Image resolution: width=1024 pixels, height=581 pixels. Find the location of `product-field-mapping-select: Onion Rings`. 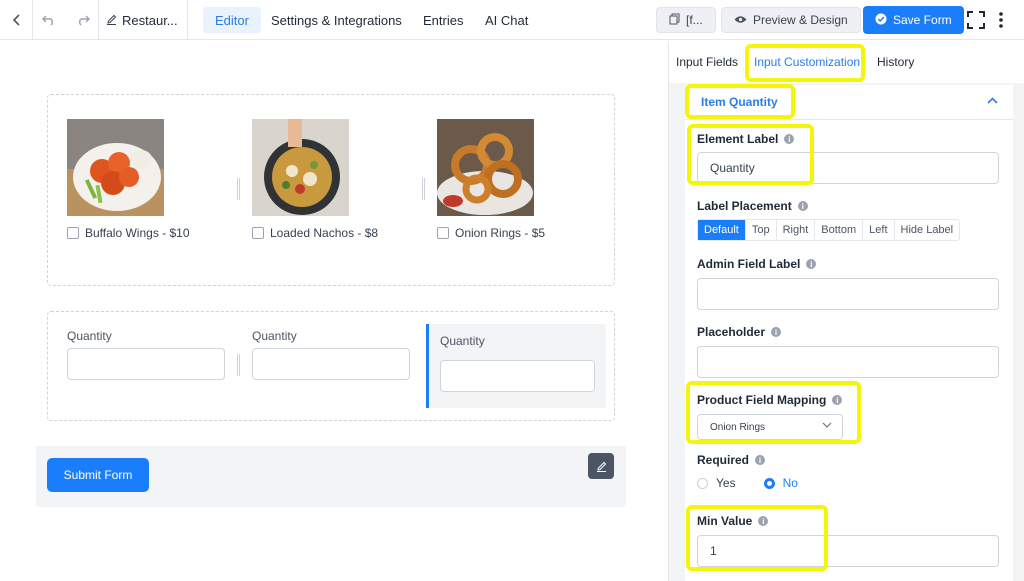

product-field-mapping-select: Onion Rings is located at coordinates (770, 427).